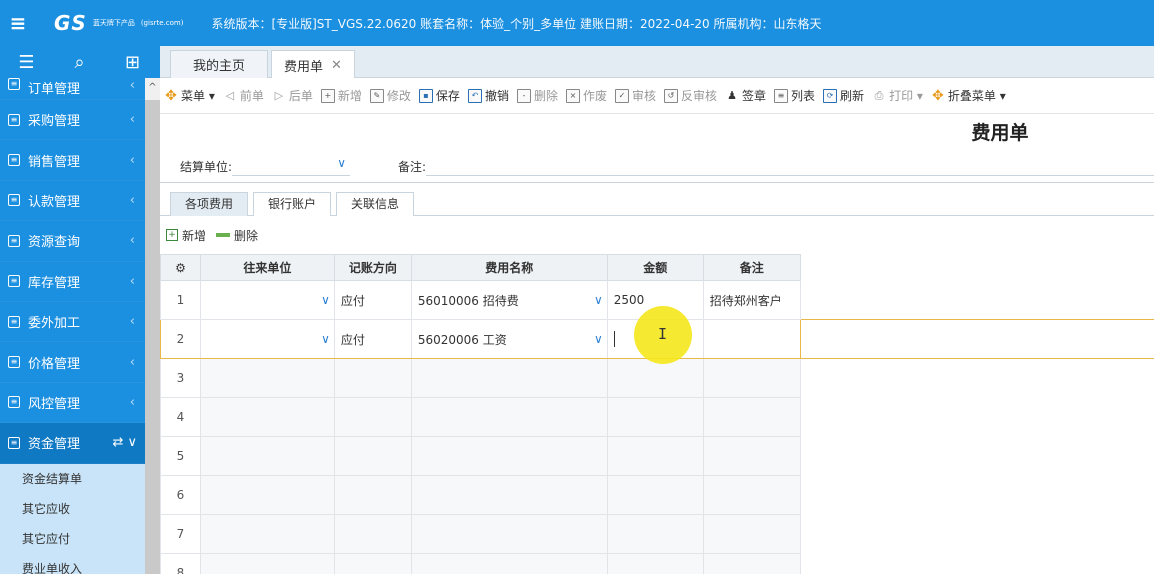 This screenshot has width=1154, height=574. I want to click on refresh-button: ⟳ 刷新, so click(843, 95).